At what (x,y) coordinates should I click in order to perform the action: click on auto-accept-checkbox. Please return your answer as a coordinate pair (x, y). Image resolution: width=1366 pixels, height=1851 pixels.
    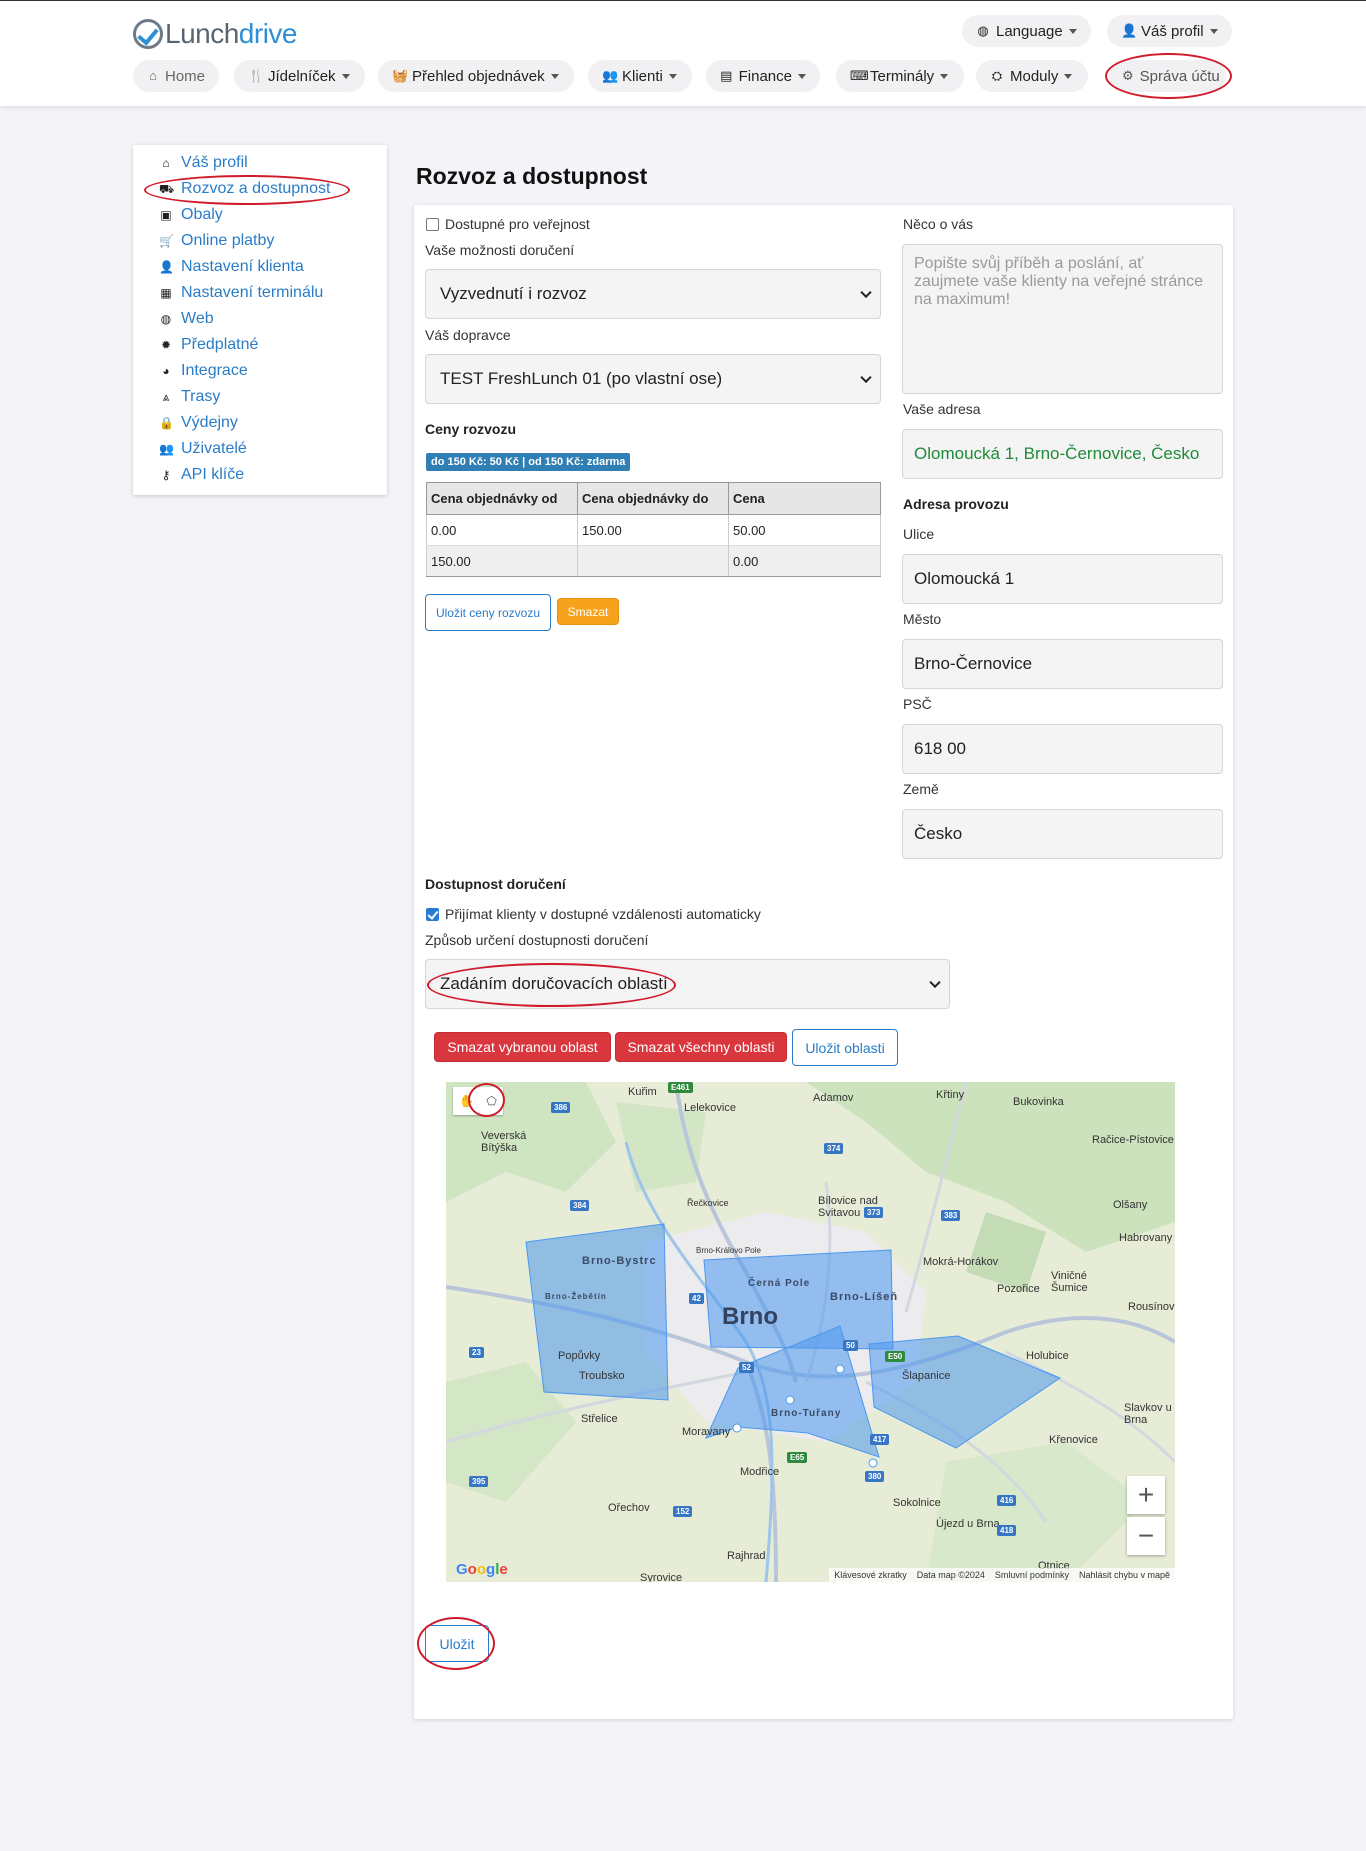
    Looking at the image, I should click on (432, 914).